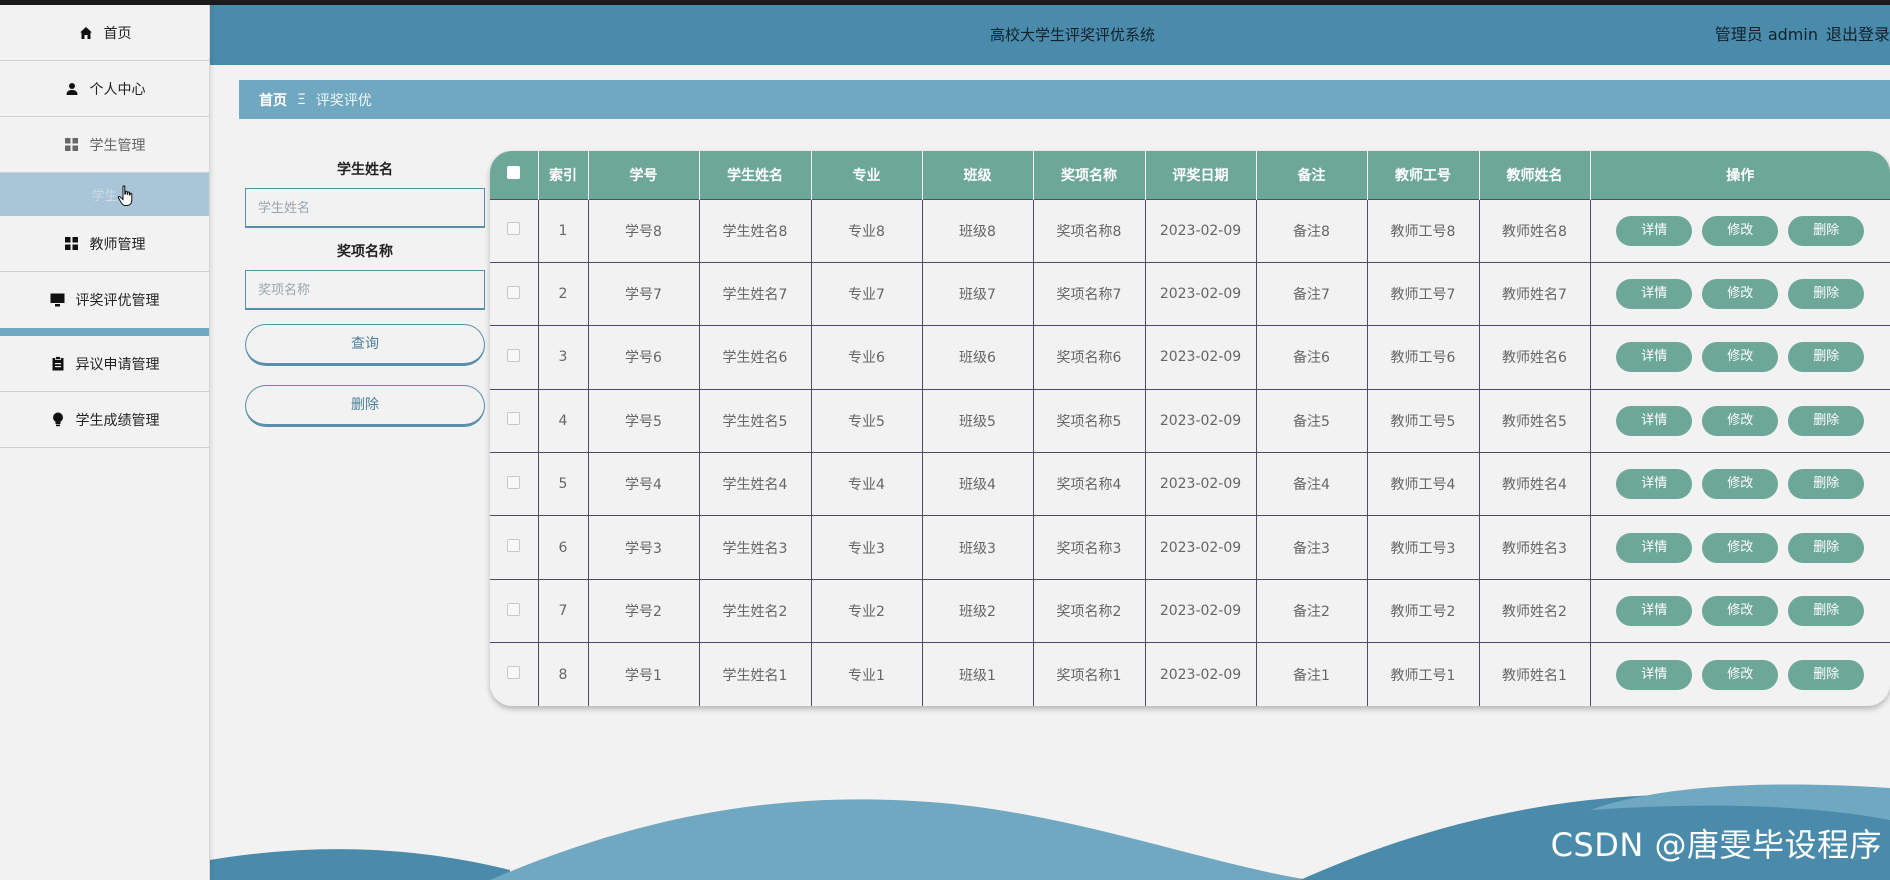  What do you see at coordinates (104, 300) in the screenshot?
I see `sidebar-item-award-management: 评奖评优管理` at bounding box center [104, 300].